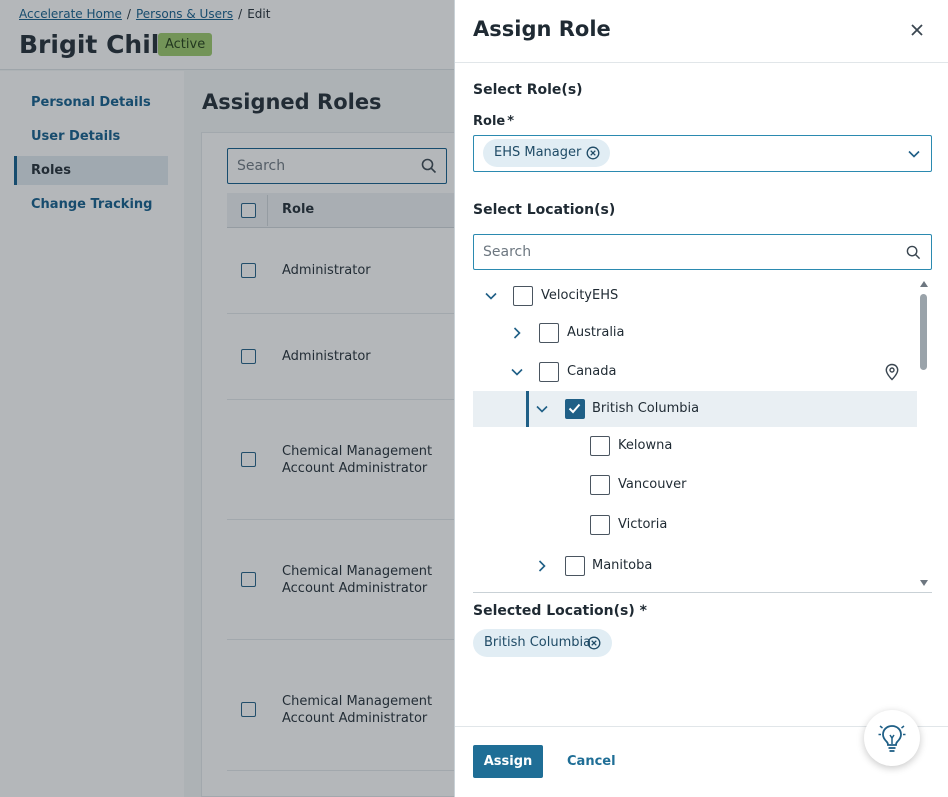 The height and width of the screenshot is (797, 948). I want to click on select-roles-heading: Select Role(s), so click(528, 90).